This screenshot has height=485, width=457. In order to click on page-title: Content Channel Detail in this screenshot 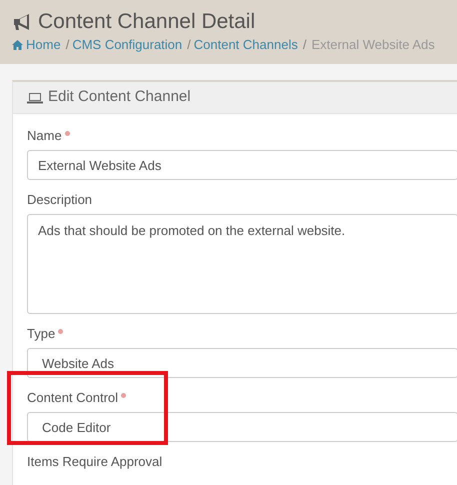, I will do `click(147, 22)`.